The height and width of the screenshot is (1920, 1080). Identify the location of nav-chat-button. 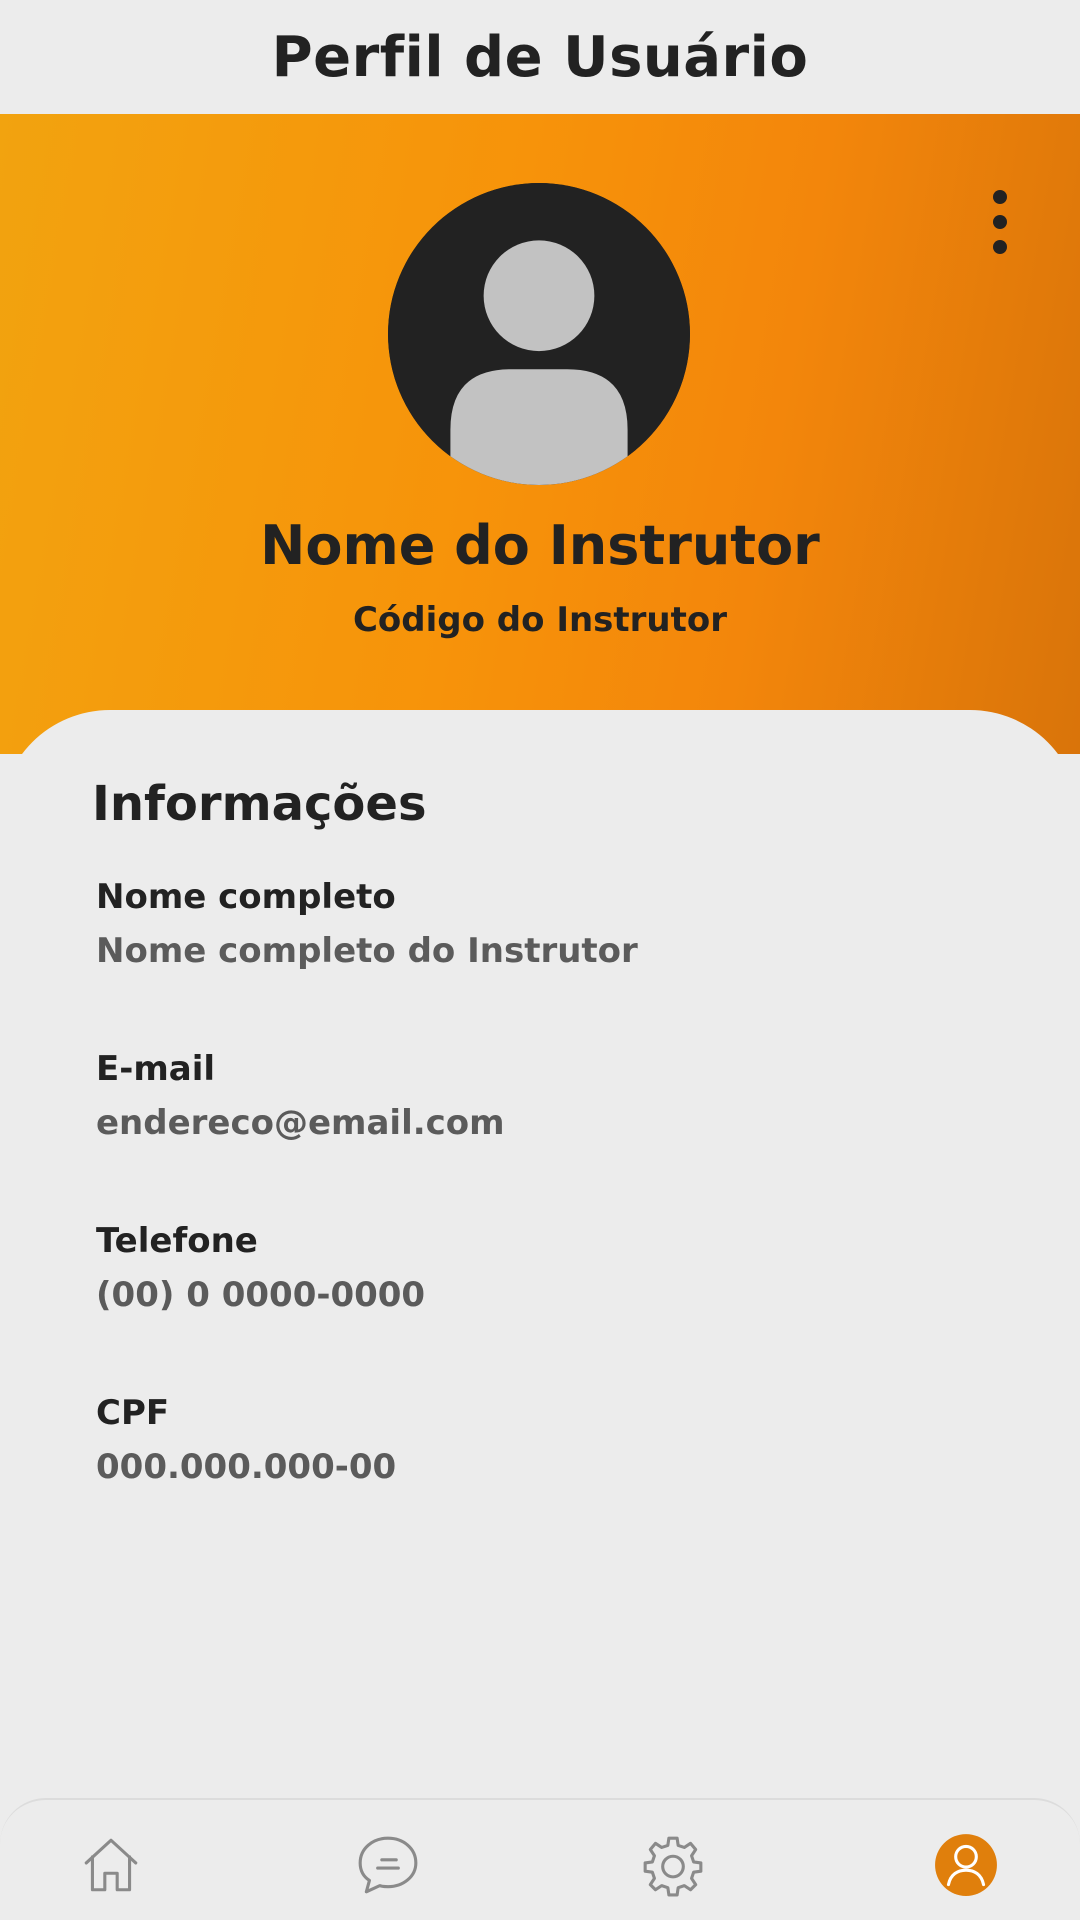
(388, 1865).